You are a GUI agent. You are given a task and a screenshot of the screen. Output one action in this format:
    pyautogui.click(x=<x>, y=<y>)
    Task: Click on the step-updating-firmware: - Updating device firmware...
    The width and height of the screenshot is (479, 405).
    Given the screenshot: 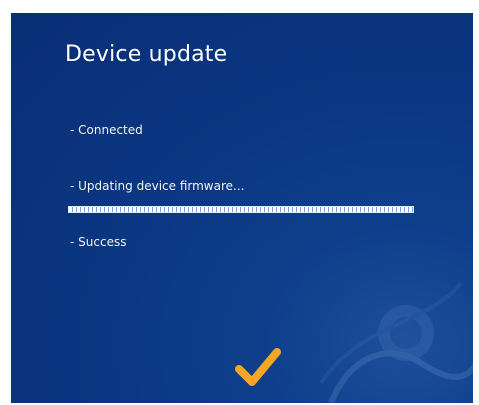 What is the action you would take?
    pyautogui.click(x=157, y=186)
    